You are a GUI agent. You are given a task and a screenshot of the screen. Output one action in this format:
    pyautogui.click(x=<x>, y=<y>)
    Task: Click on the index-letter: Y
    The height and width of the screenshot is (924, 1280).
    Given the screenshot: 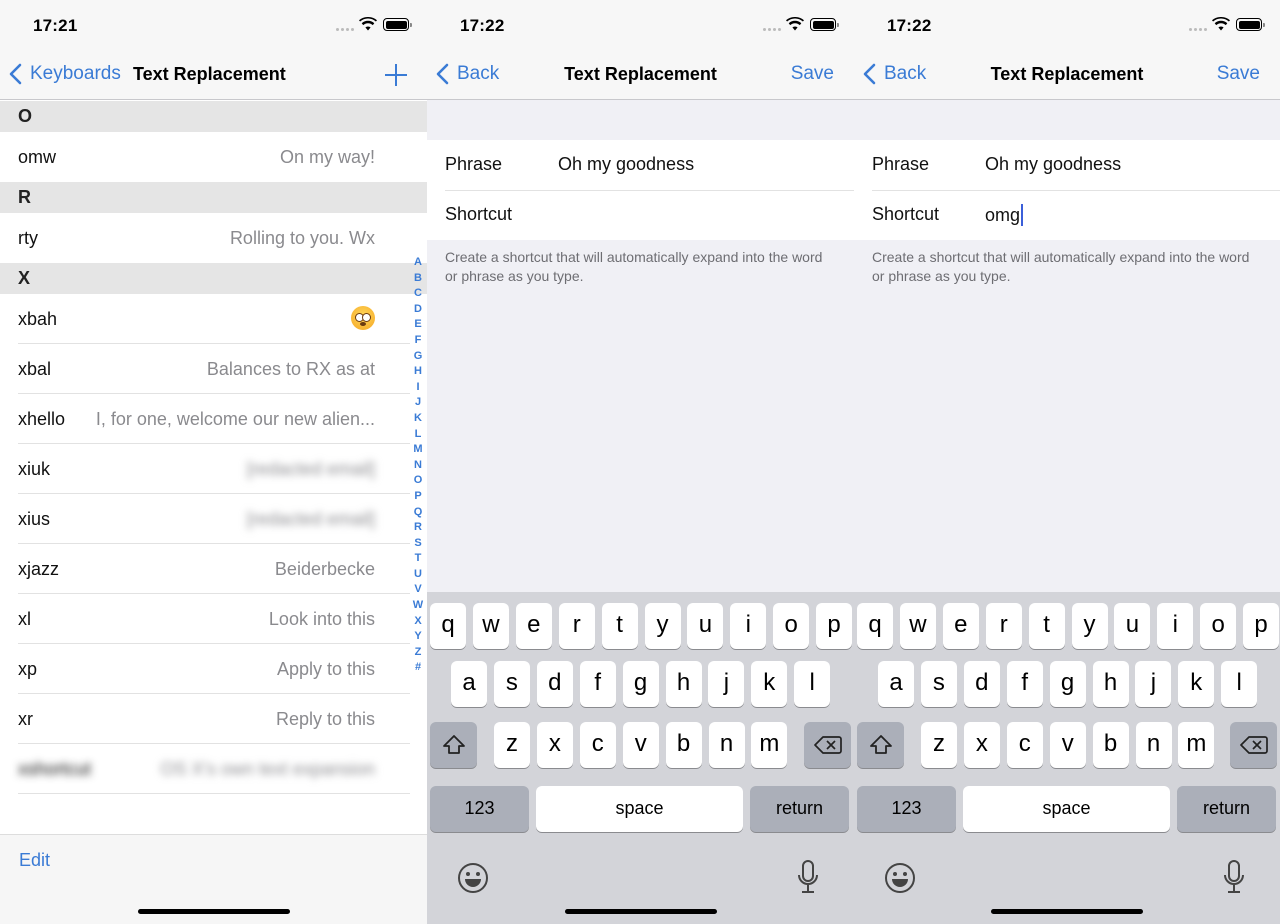 What is the action you would take?
    pyautogui.click(x=417, y=637)
    